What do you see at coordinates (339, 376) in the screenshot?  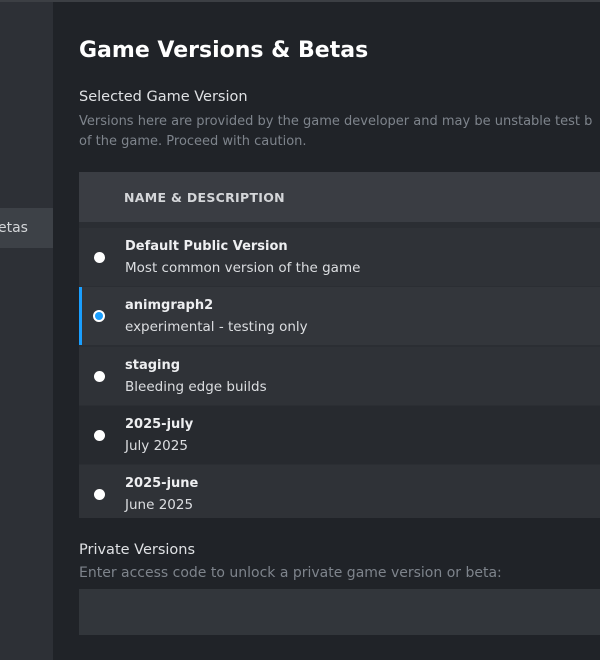 I see `version-row-staging: staging Bleeding edge builds` at bounding box center [339, 376].